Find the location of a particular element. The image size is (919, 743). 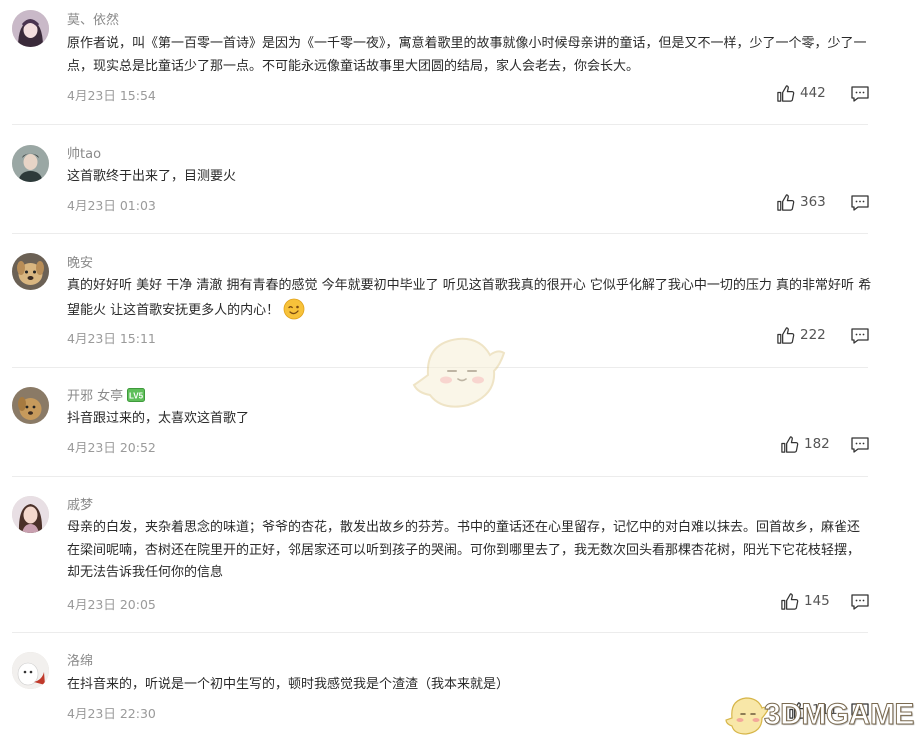

like-button: 182 is located at coordinates (805, 444).